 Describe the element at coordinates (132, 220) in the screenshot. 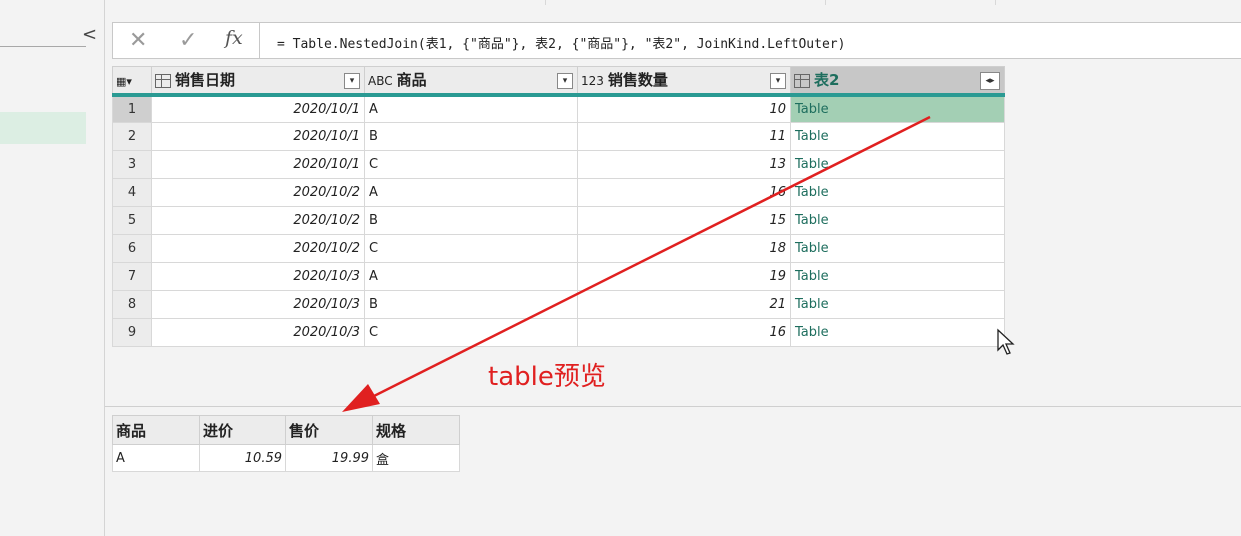

I see `row-index: 5` at that location.